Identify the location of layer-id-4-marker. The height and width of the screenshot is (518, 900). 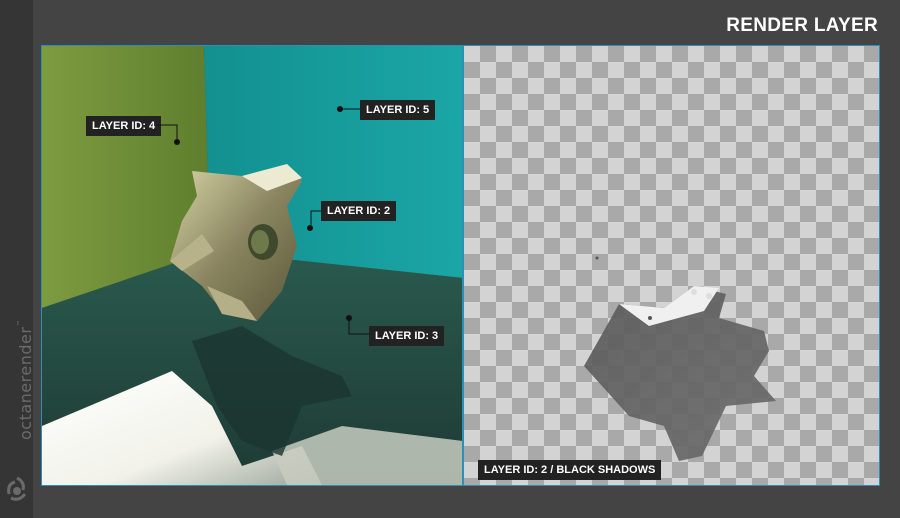
(177, 142).